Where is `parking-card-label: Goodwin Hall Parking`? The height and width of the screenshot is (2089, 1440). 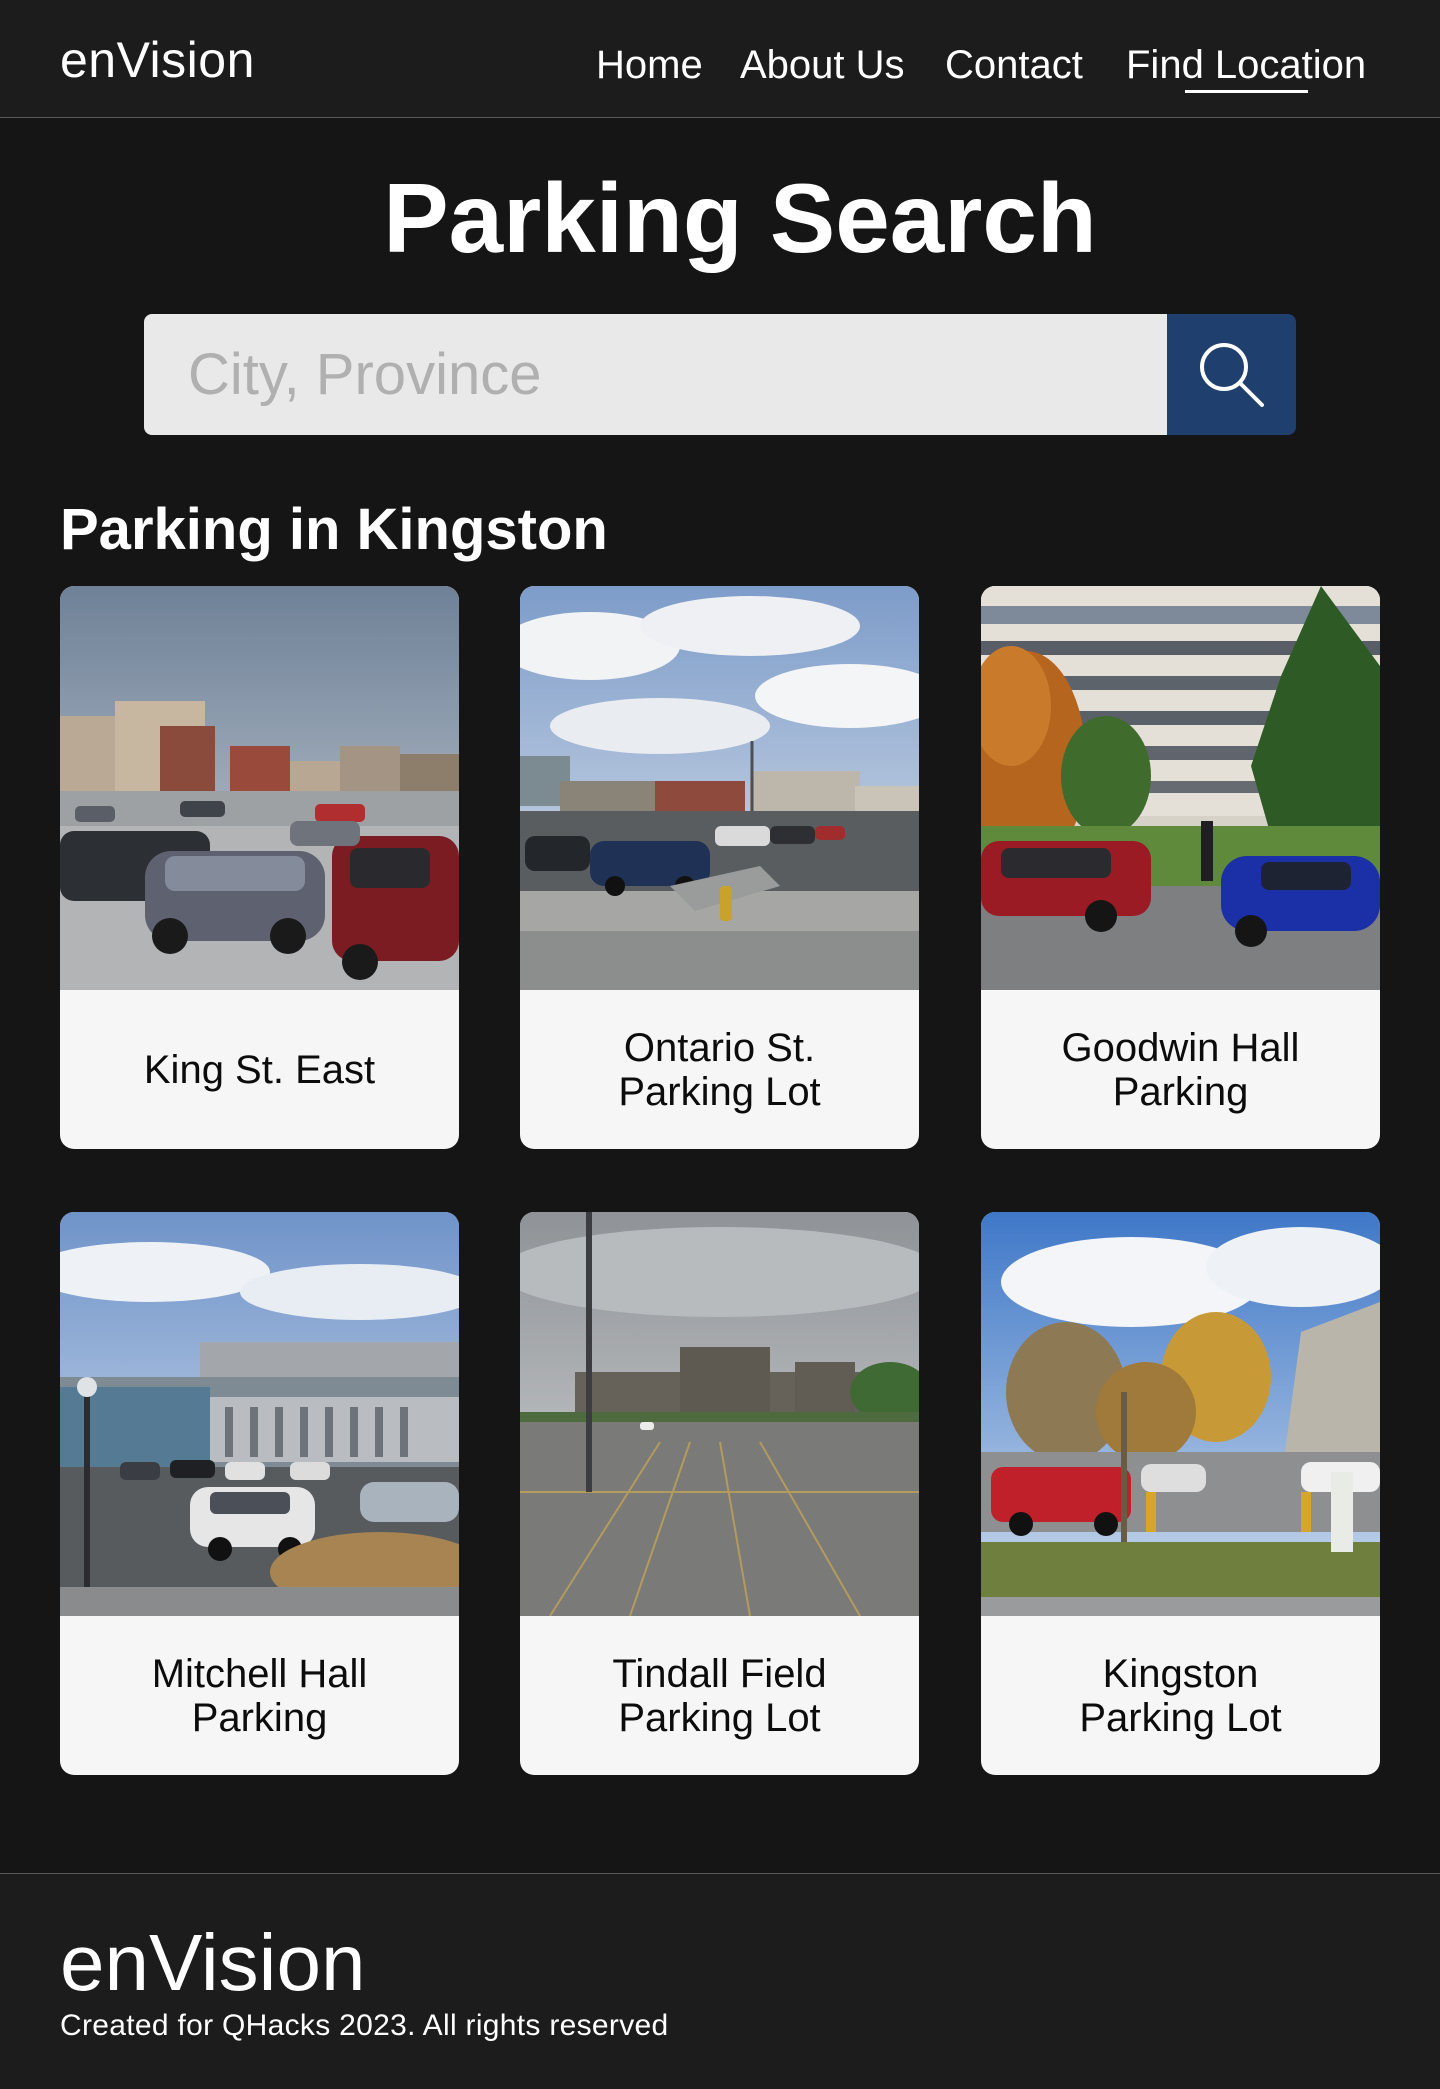
parking-card-label: Goodwin Hall Parking is located at coordinates (1180, 1069).